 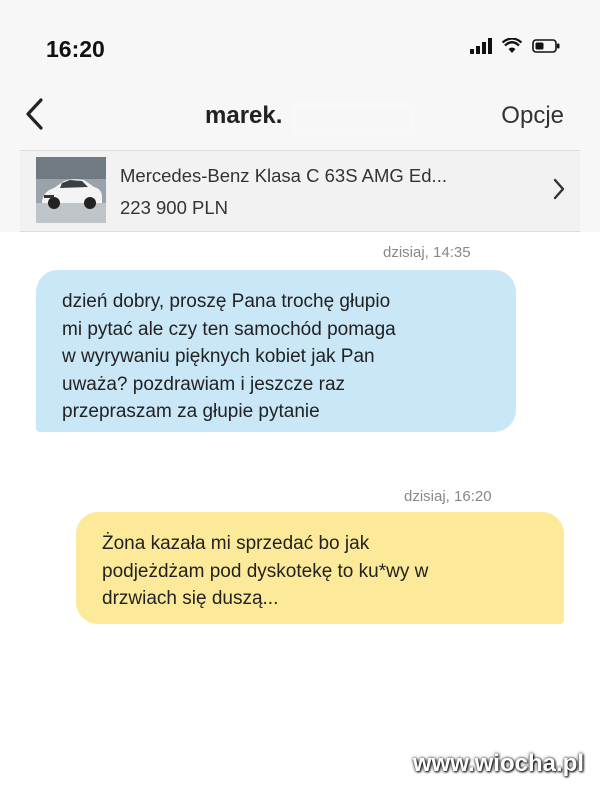 I want to click on status-icons, so click(x=515, y=46).